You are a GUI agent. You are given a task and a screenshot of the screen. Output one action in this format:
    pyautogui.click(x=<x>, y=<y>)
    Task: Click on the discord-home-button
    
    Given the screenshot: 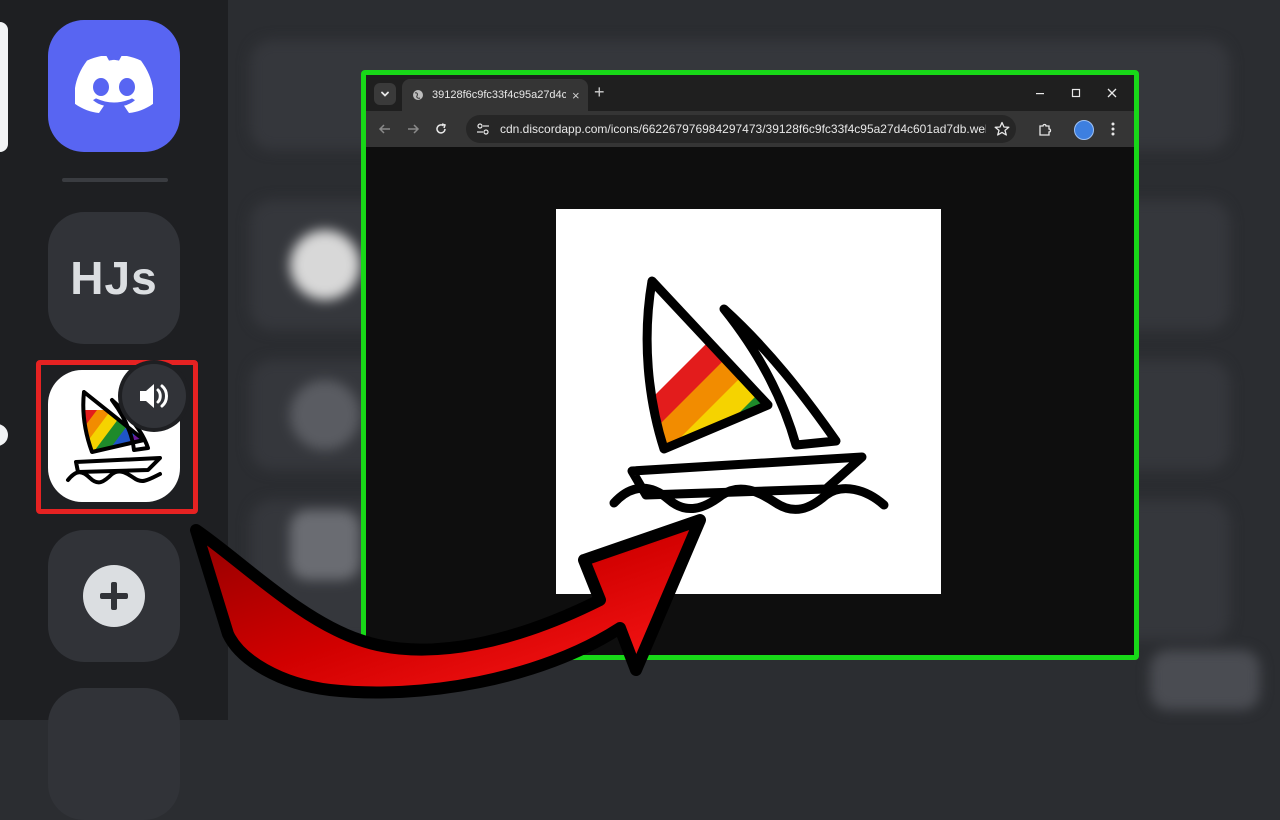 What is the action you would take?
    pyautogui.click(x=114, y=86)
    